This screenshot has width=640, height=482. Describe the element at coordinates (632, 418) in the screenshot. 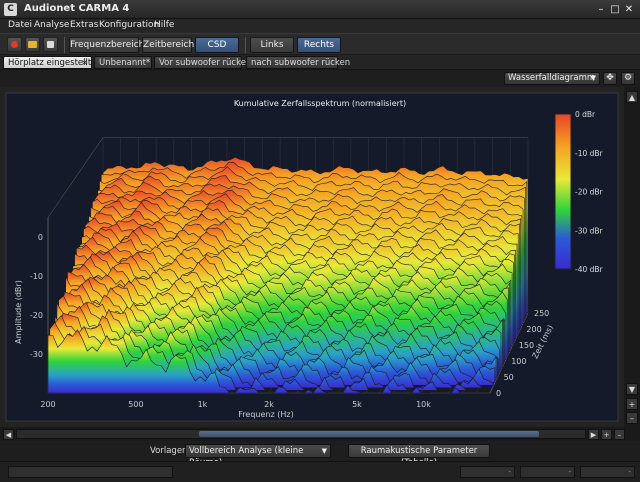

I see `zoom-out-icon: –` at that location.